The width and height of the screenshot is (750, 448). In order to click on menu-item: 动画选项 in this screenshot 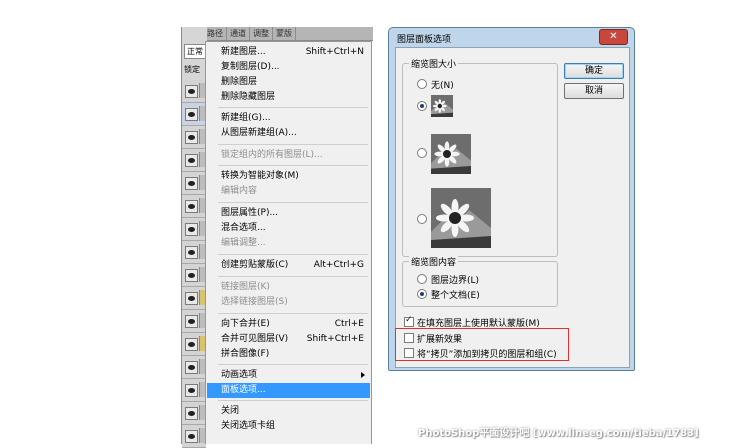, I will do `click(288, 375)`.